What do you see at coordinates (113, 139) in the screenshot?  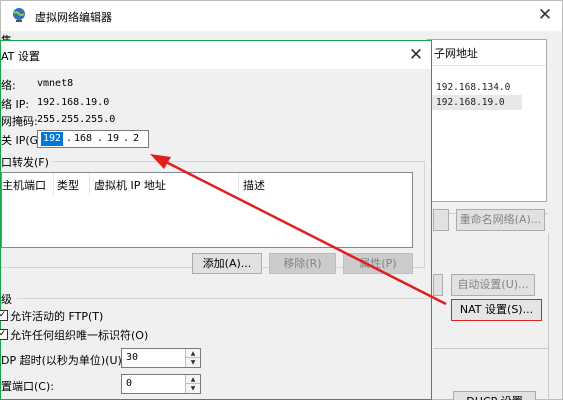 I see `gateway-octet-3: 19` at bounding box center [113, 139].